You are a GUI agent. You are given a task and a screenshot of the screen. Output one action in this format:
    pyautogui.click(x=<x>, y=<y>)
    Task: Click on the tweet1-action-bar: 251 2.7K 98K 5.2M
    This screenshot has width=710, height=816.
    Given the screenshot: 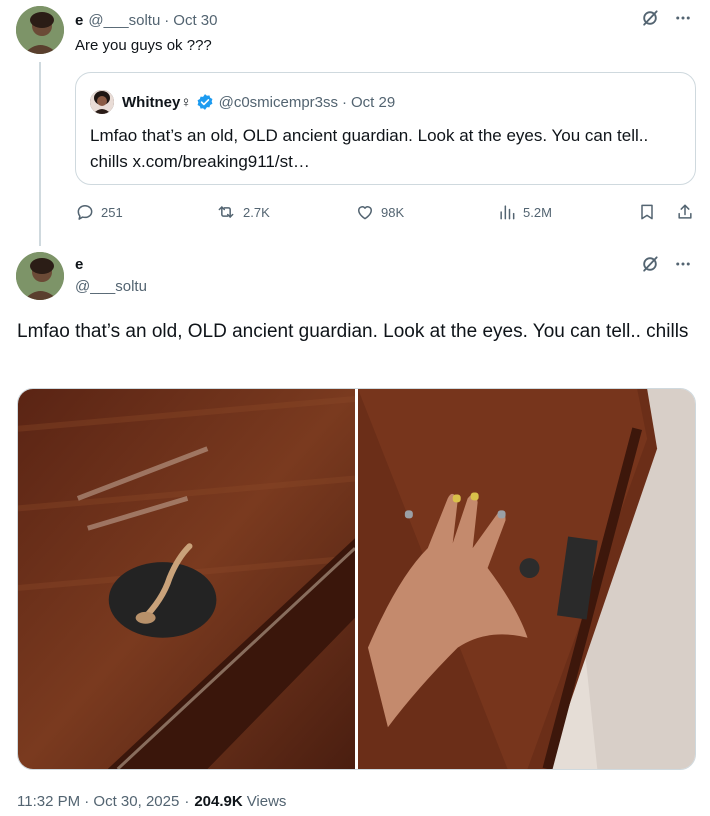 What is the action you would take?
    pyautogui.click(x=385, y=212)
    